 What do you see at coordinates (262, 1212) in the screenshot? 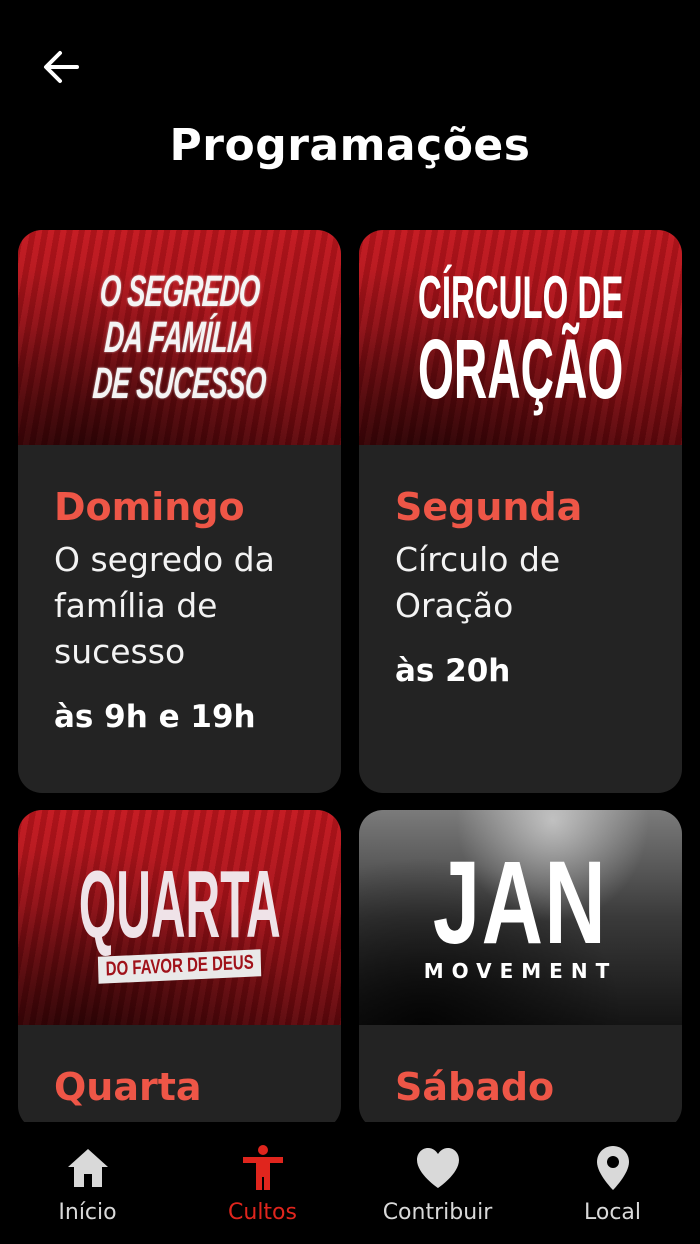
I see `nav-label: Cultos` at bounding box center [262, 1212].